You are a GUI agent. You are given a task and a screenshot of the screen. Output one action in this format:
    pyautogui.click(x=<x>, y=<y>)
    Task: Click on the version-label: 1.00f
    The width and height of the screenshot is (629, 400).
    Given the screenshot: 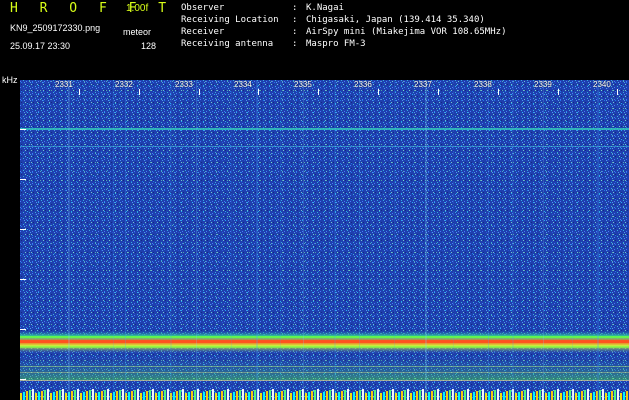 What is the action you would take?
    pyautogui.click(x=137, y=8)
    